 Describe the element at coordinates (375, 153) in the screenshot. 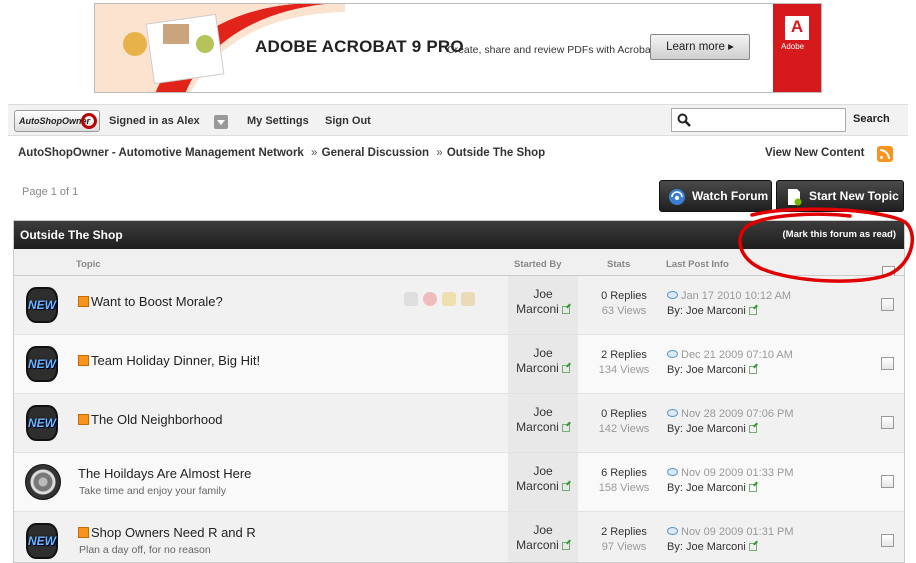

I see `breadcrumb-item-general: General Discussion` at that location.